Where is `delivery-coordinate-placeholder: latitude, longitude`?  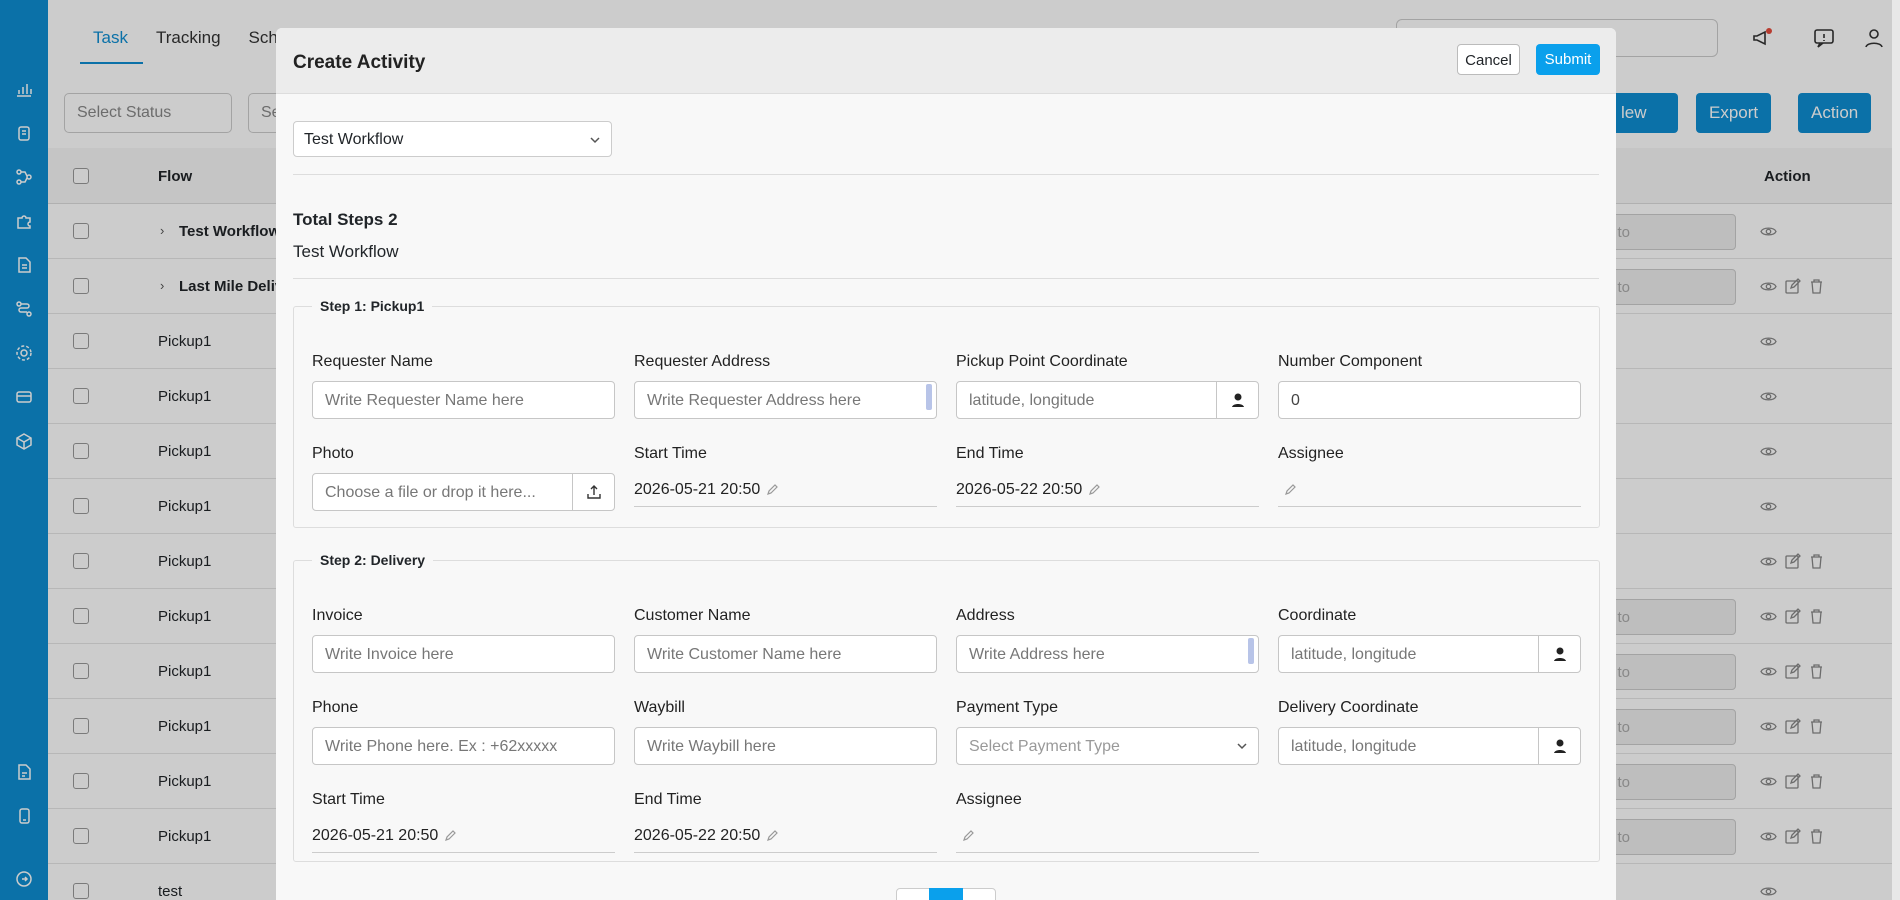 delivery-coordinate-placeholder: latitude, longitude is located at coordinates (1354, 746).